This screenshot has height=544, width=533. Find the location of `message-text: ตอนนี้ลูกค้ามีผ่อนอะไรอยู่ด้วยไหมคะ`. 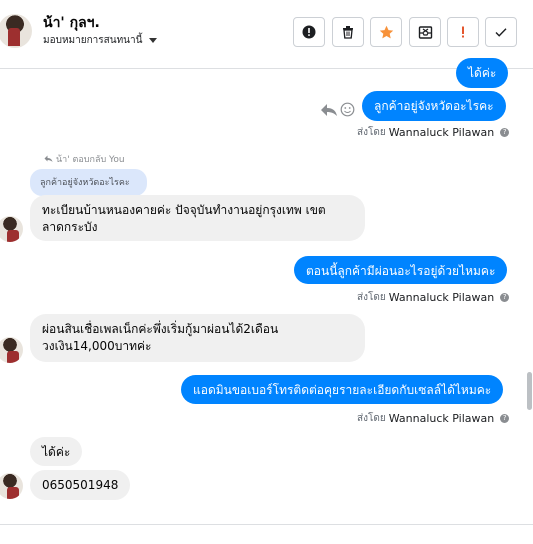

message-text: ตอนนี้ลูกค้ามีผ่อนอะไรอยู่ด้วยไหมคะ is located at coordinates (401, 271).